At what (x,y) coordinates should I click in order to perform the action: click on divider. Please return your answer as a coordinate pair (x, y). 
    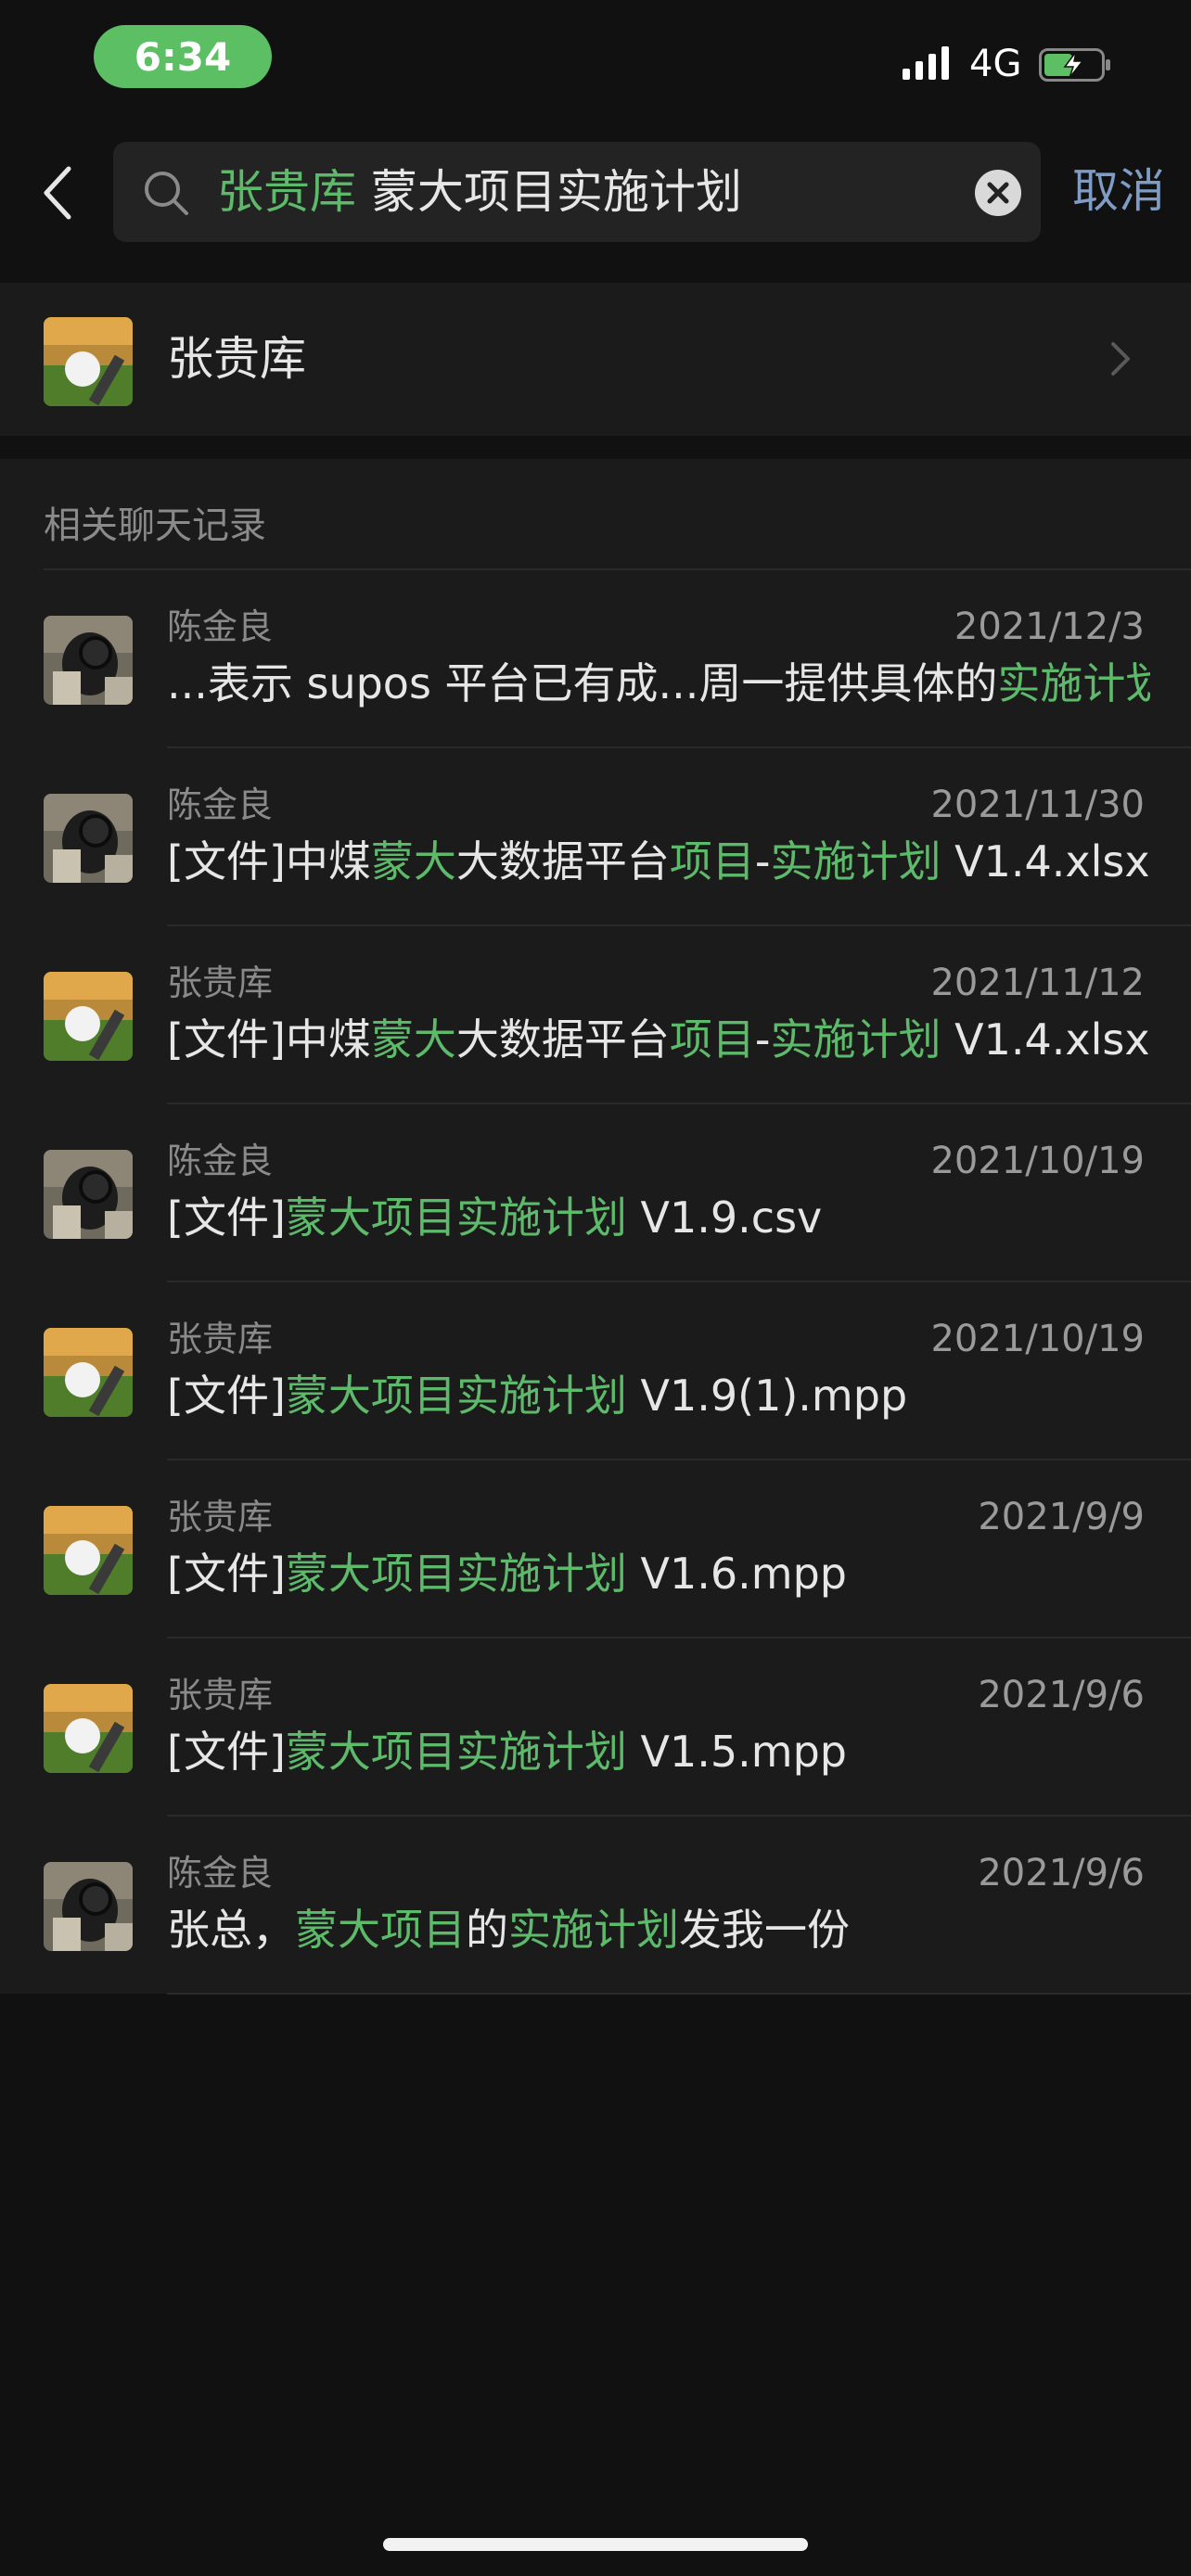
    Looking at the image, I should click on (679, 1994).